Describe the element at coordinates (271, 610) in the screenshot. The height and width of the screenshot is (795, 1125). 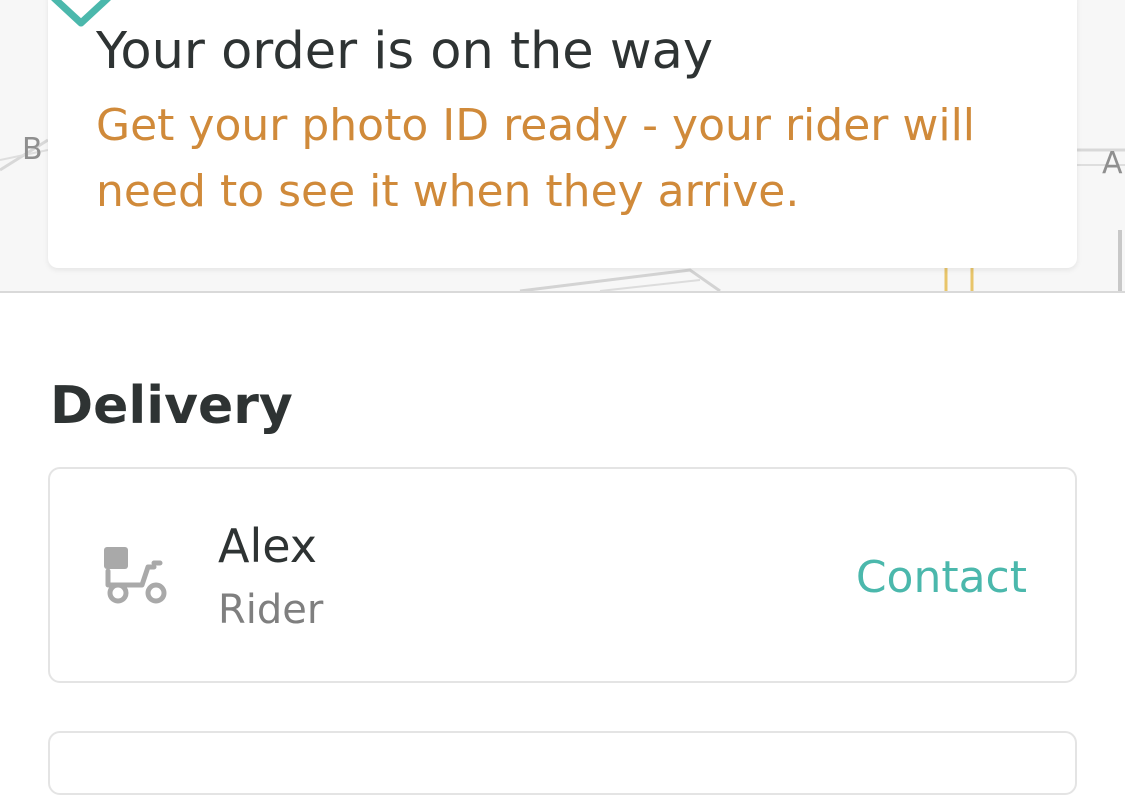
I see `rider-role: Rider` at that location.